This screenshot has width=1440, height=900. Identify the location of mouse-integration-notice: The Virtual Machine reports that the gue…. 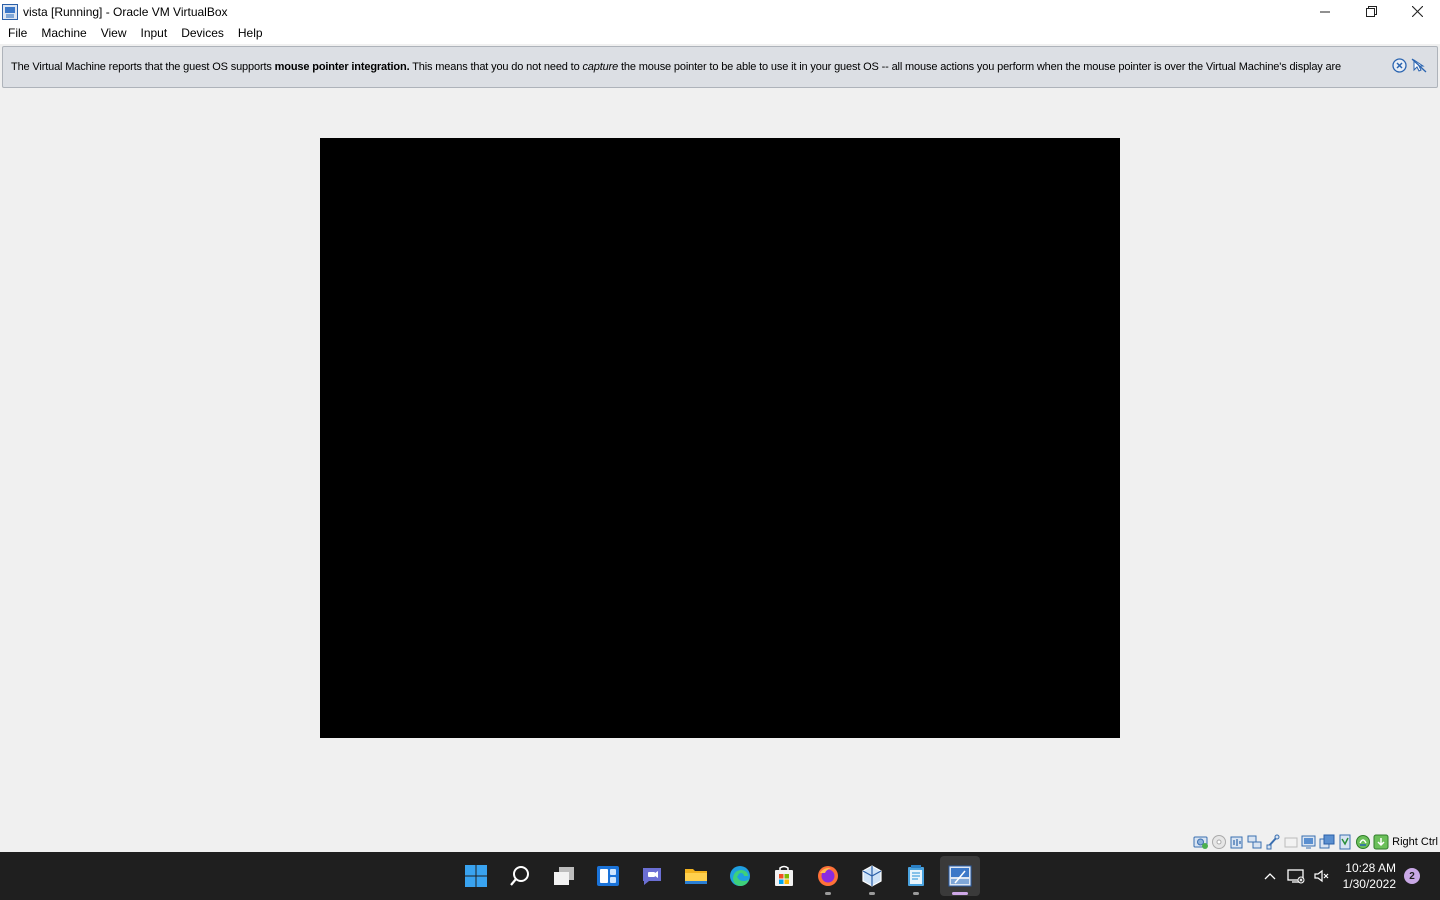
(720, 67).